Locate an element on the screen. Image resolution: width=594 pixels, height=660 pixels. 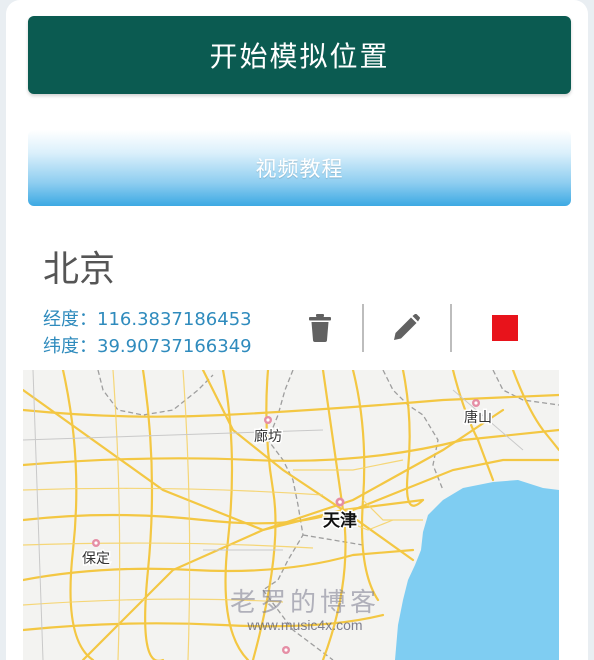
latitude-row: 纬度：39.90737166349 is located at coordinates (147, 346).